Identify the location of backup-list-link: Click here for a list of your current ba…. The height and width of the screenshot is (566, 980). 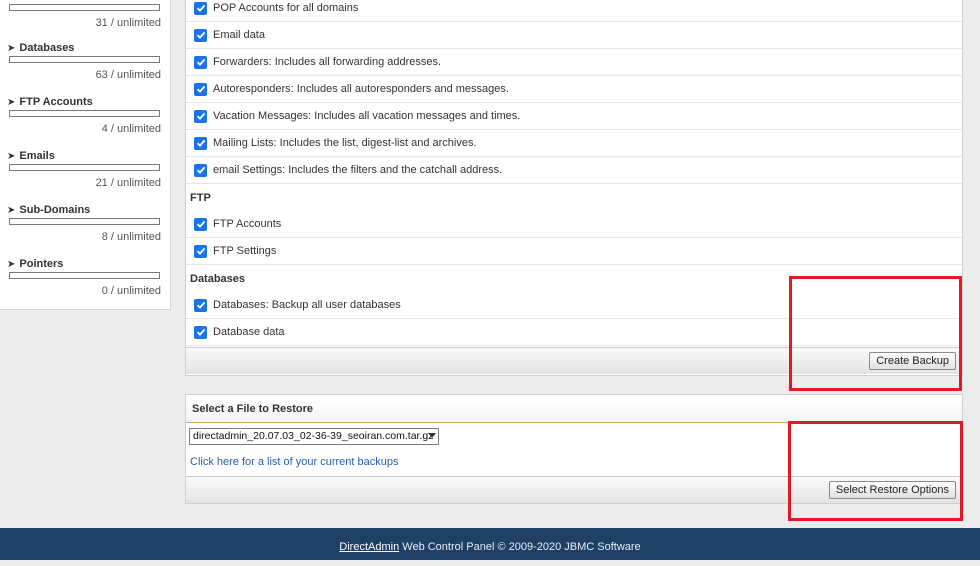
(294, 462).